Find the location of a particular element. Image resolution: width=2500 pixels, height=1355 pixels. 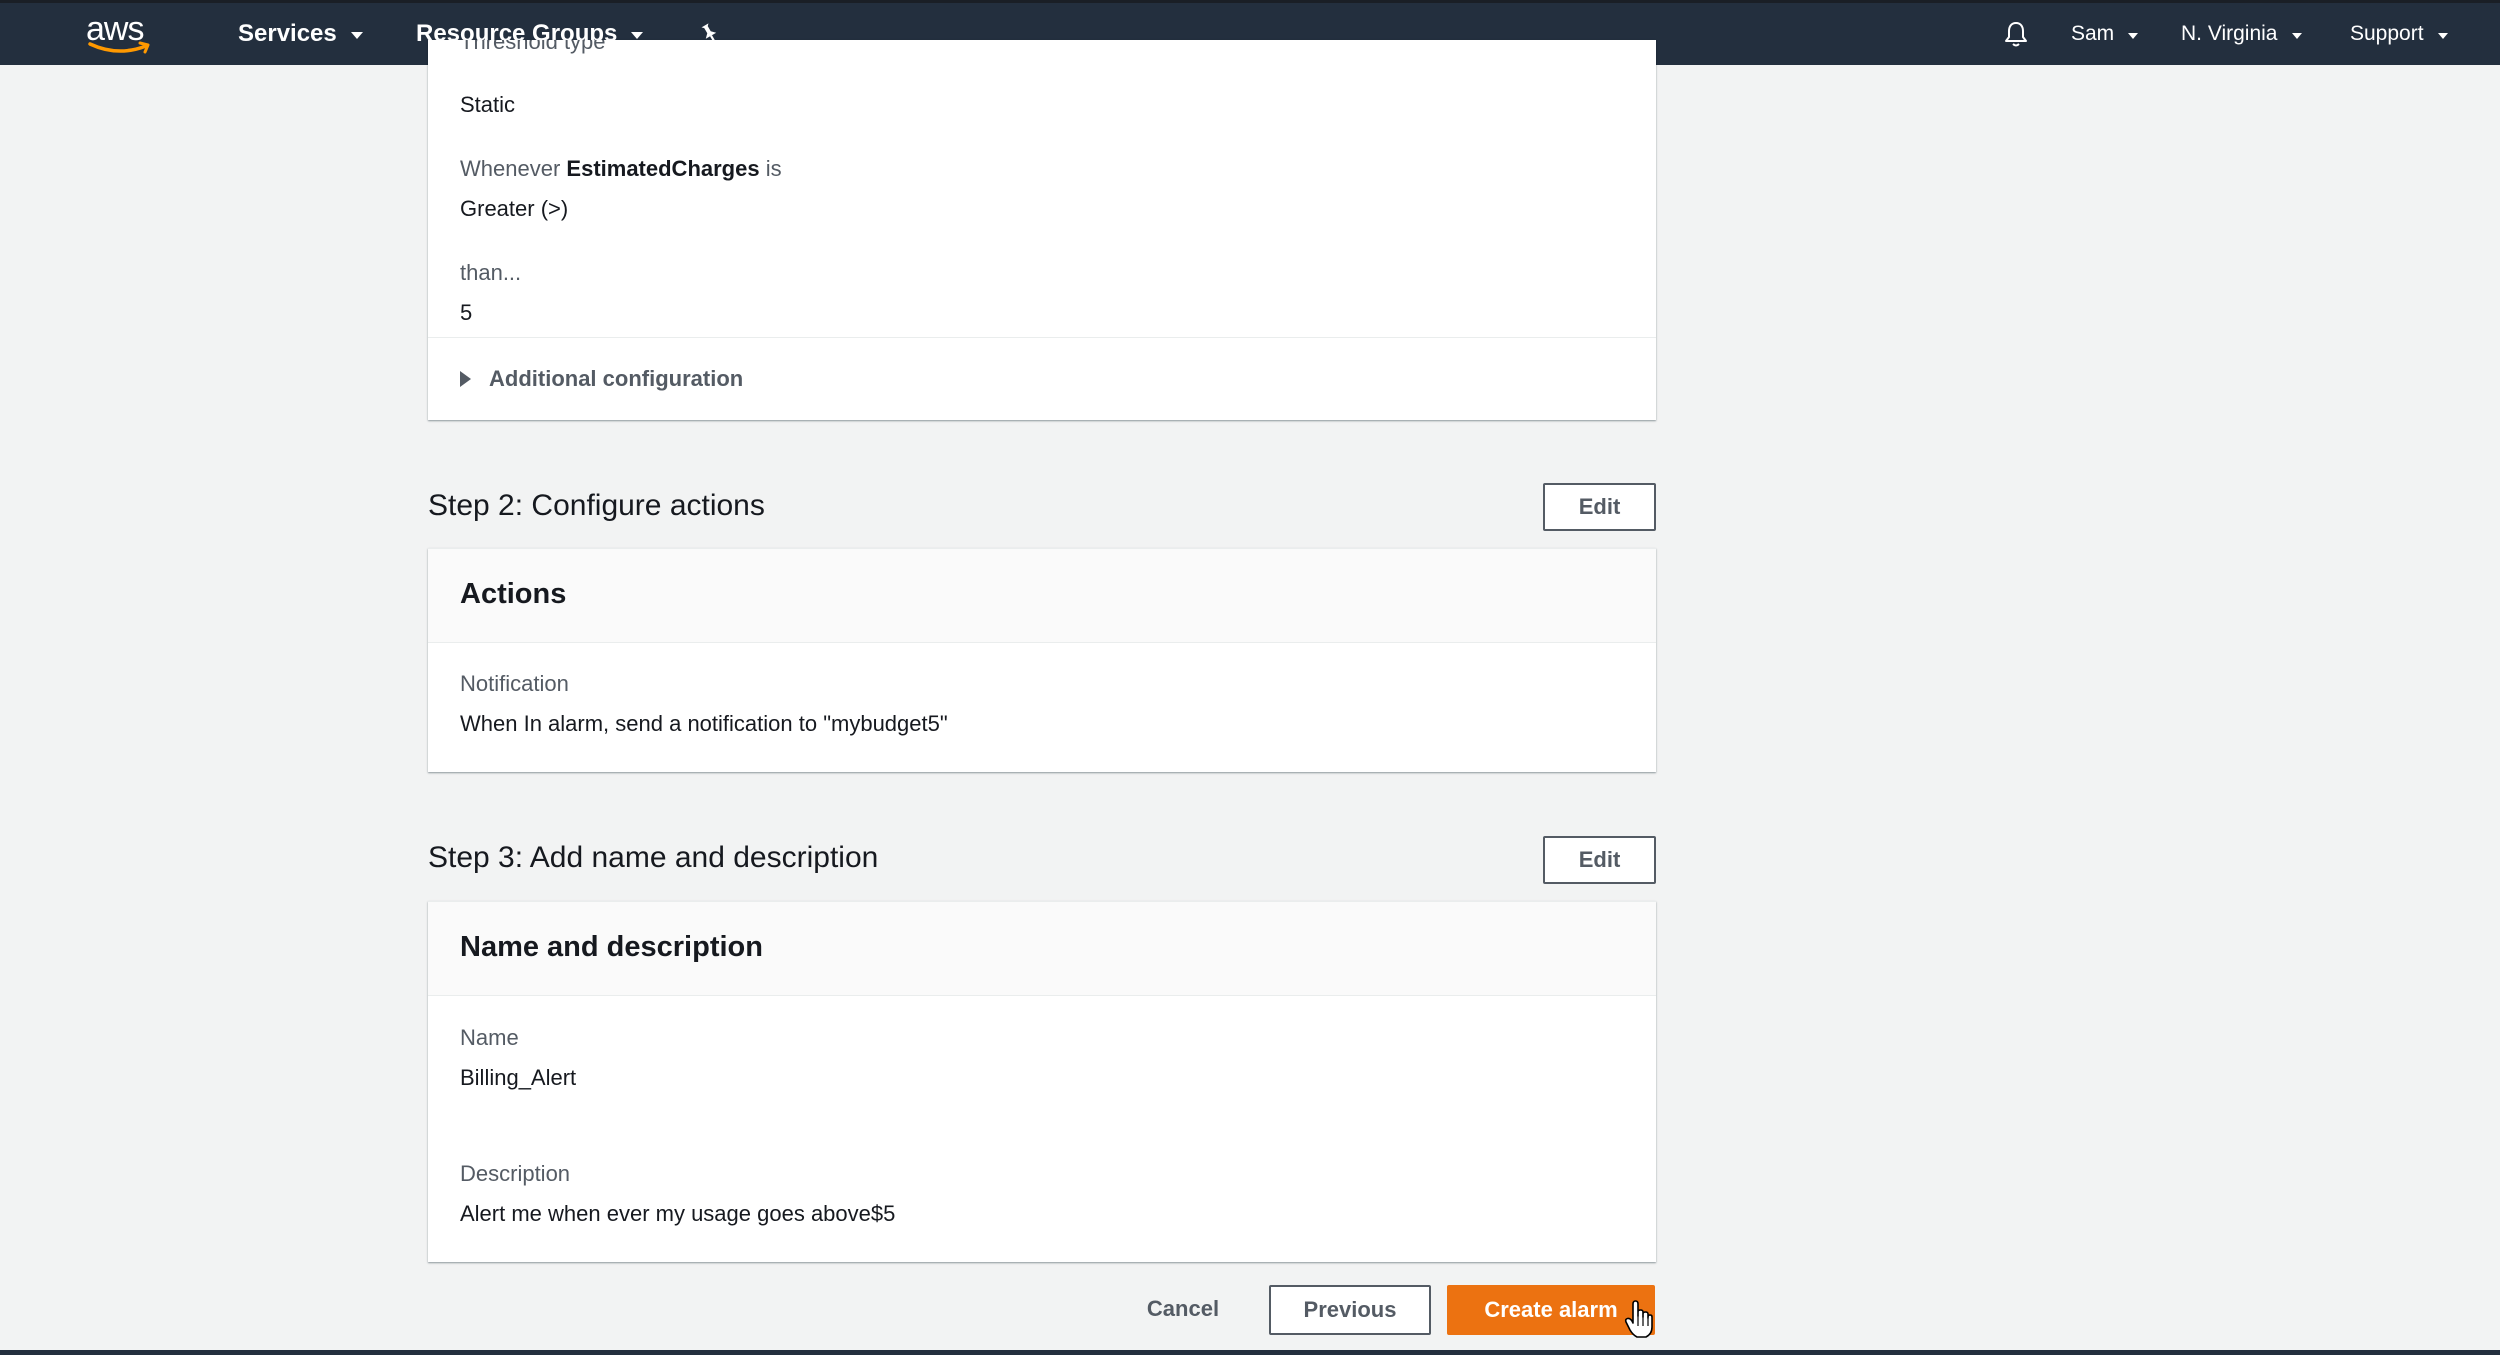

than-value: 5 is located at coordinates (466, 312).